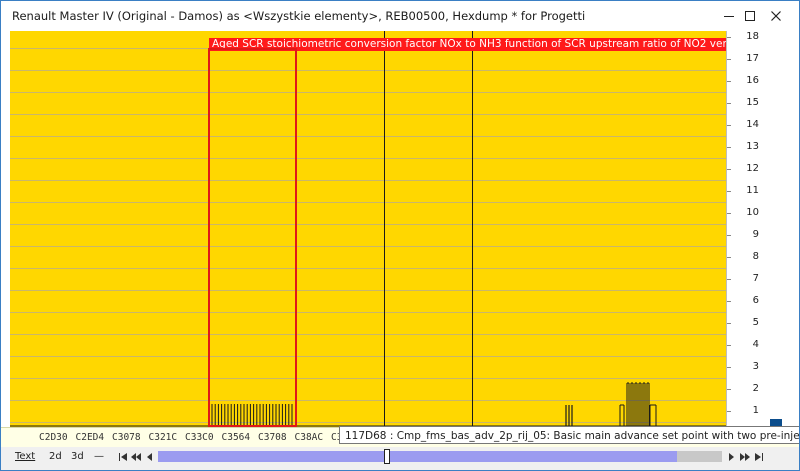 The image size is (800, 471). Describe the element at coordinates (25, 456) in the screenshot. I see `tab-text-view: Text` at that location.